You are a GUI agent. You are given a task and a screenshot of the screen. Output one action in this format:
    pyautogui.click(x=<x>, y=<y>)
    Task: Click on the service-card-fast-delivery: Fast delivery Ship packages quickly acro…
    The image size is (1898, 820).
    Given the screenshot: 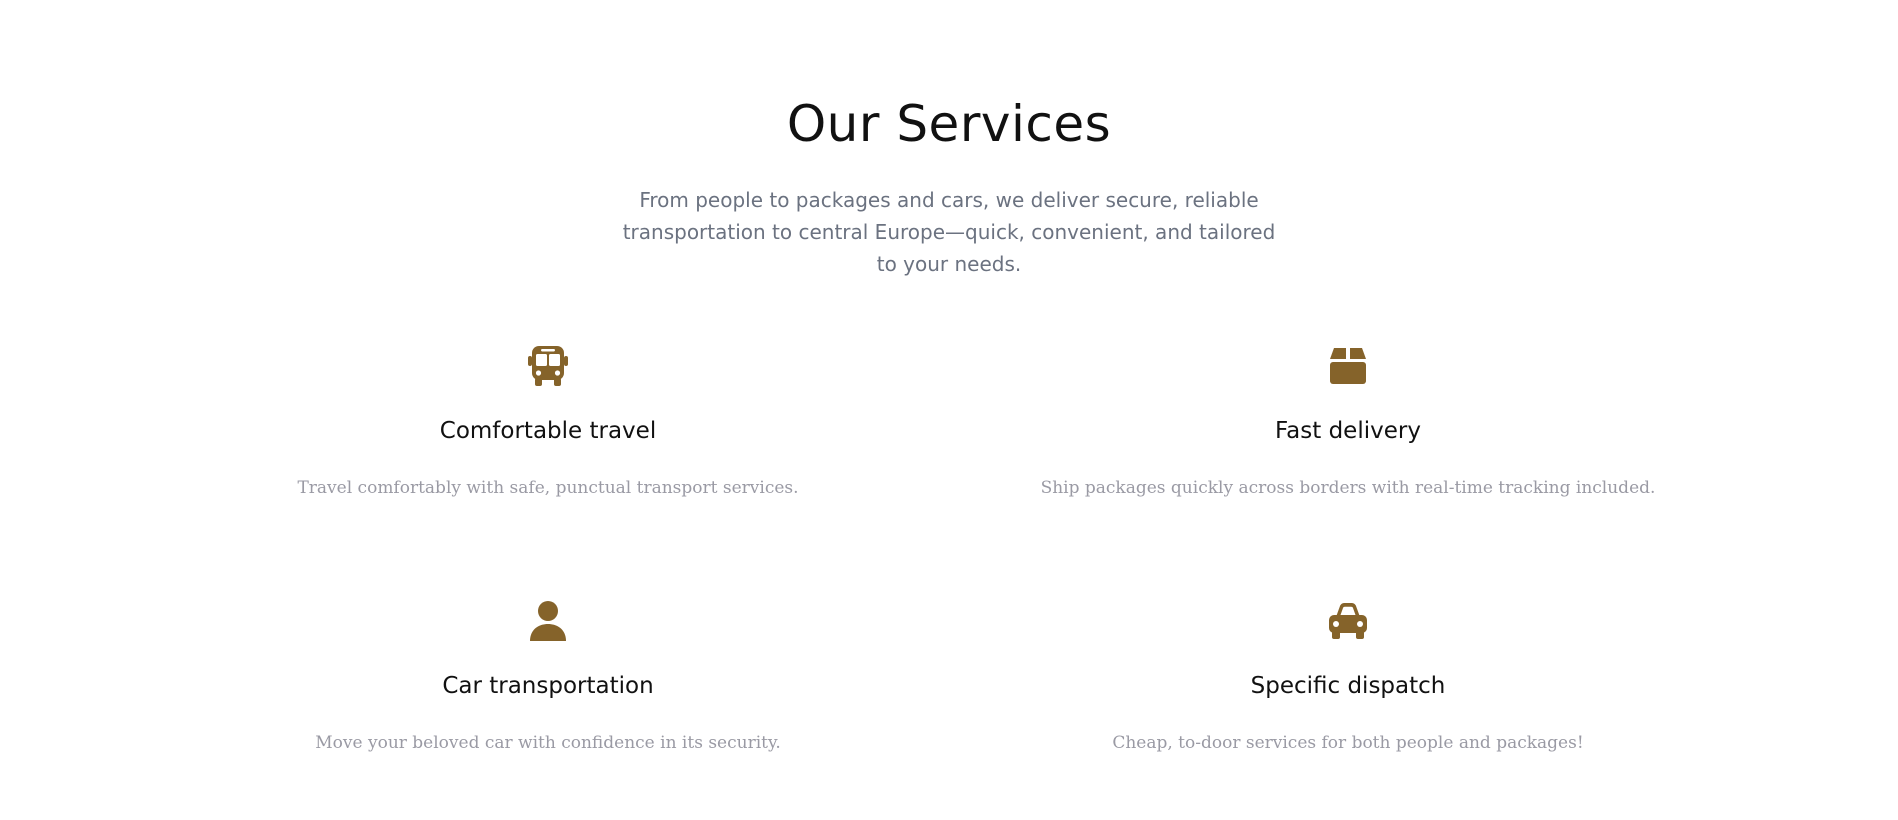 What is the action you would take?
    pyautogui.click(x=1348, y=422)
    